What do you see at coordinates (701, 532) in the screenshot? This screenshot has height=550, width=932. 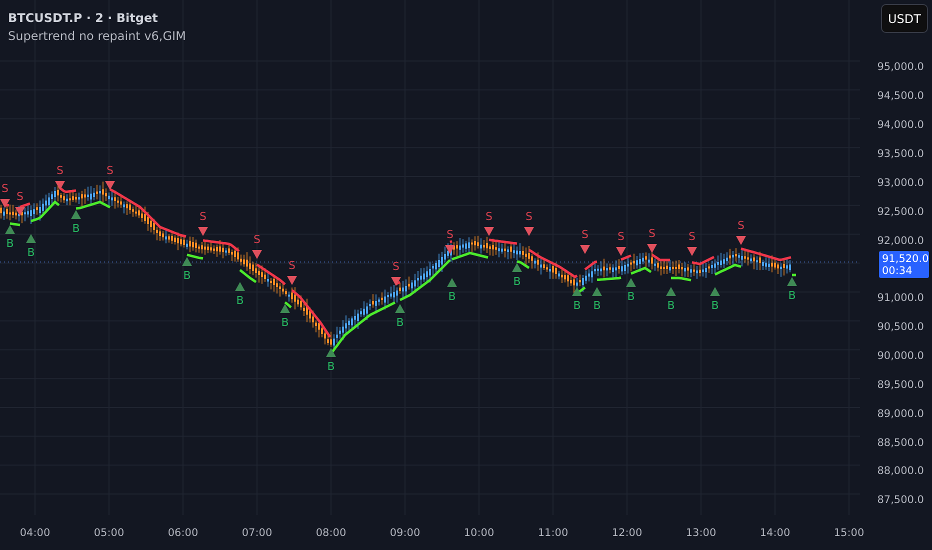 I see `time-label: 13:00` at bounding box center [701, 532].